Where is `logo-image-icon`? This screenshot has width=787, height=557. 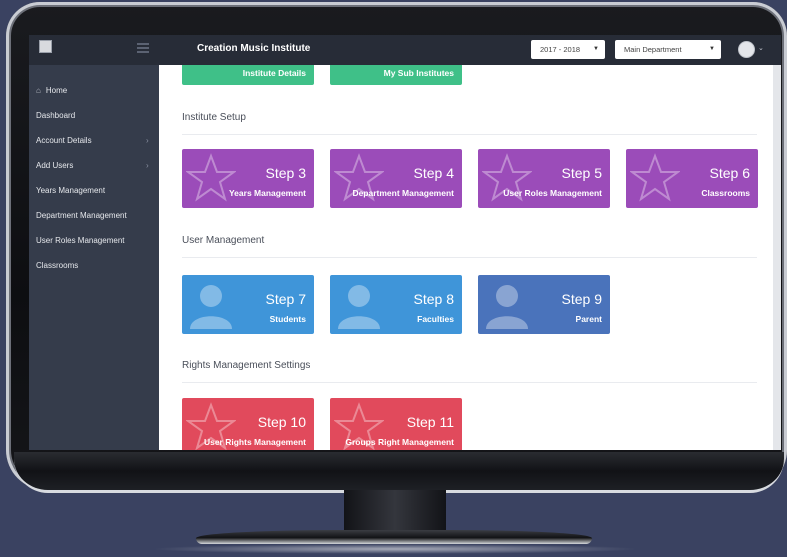 logo-image-icon is located at coordinates (45, 46).